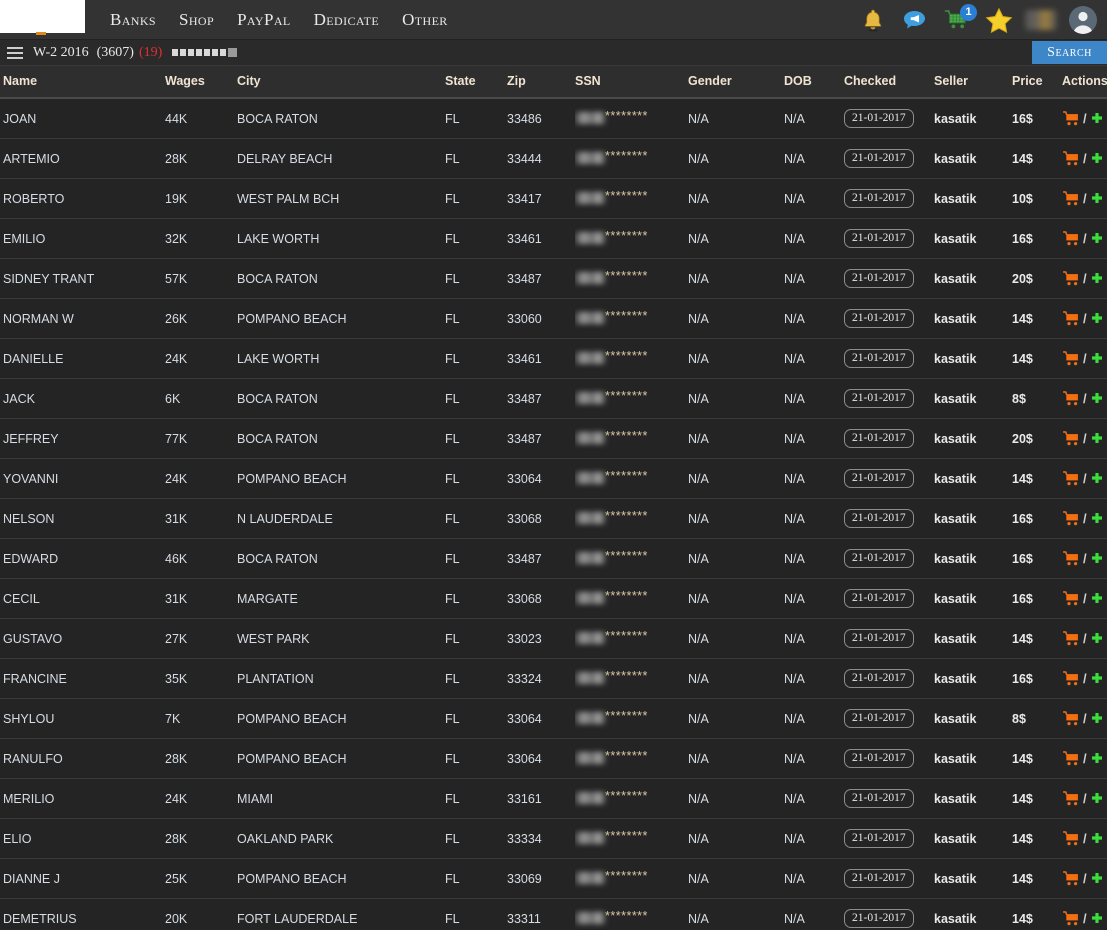 The height and width of the screenshot is (930, 1107). Describe the element at coordinates (196, 20) in the screenshot. I see `nav-link-shop: Shop` at that location.